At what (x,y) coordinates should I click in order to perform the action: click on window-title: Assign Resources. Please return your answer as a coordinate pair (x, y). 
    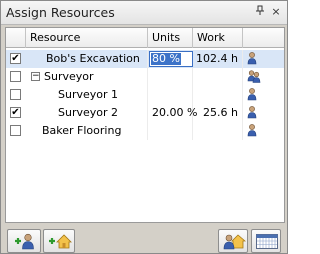
    Looking at the image, I should click on (60, 12).